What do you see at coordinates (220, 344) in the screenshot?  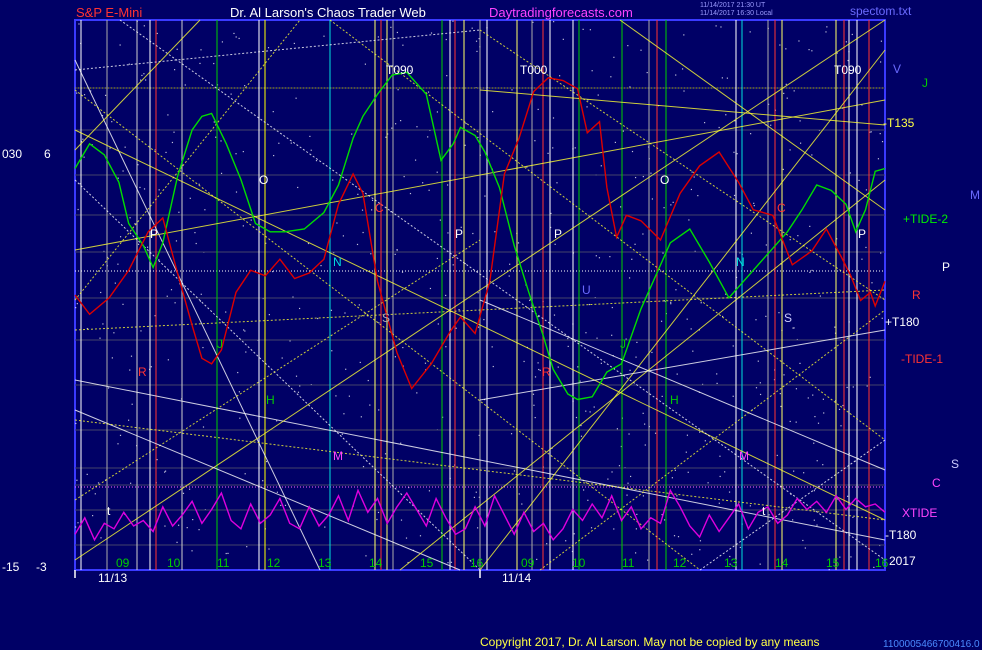 I see `event-marker: J` at bounding box center [220, 344].